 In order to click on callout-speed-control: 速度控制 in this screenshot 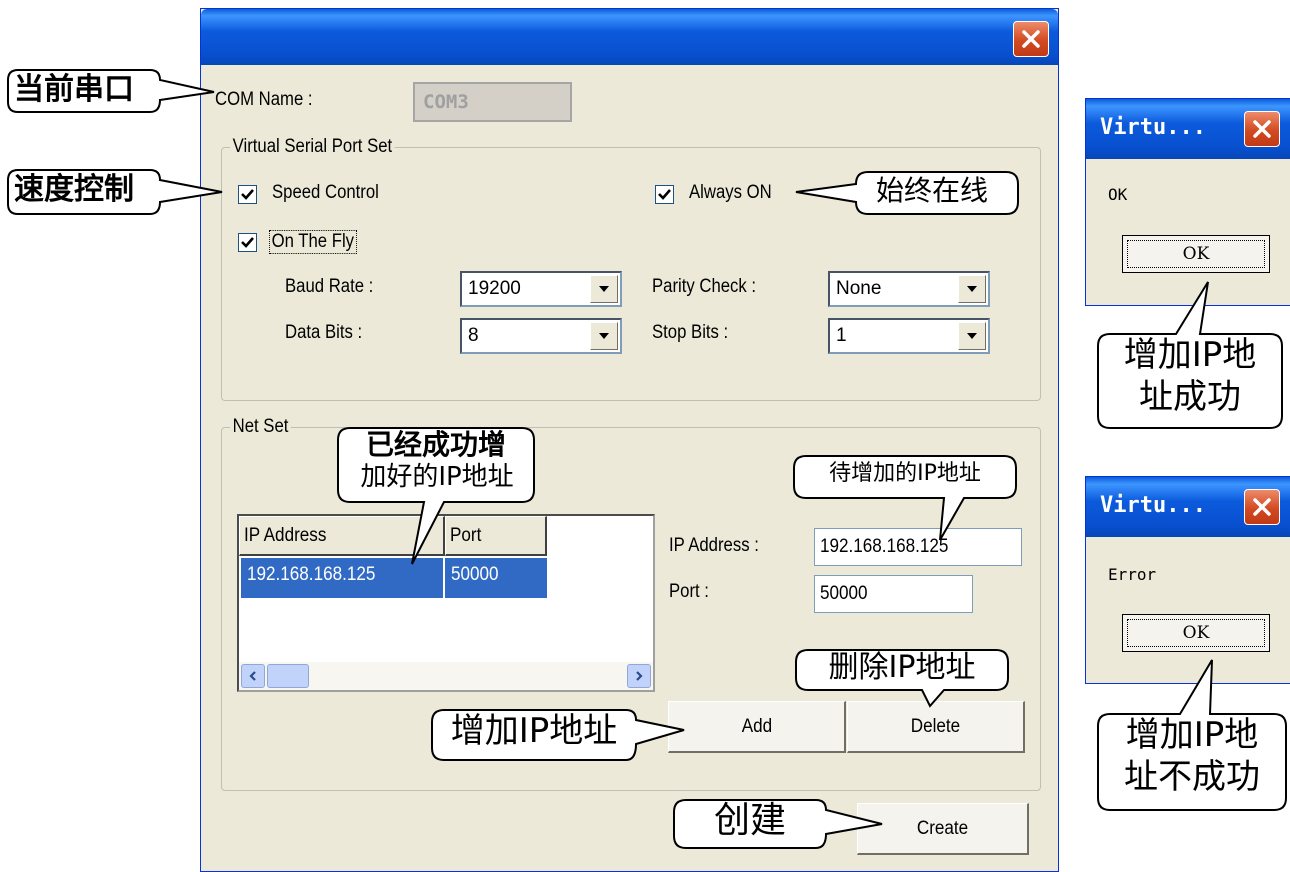, I will do `click(74, 189)`.